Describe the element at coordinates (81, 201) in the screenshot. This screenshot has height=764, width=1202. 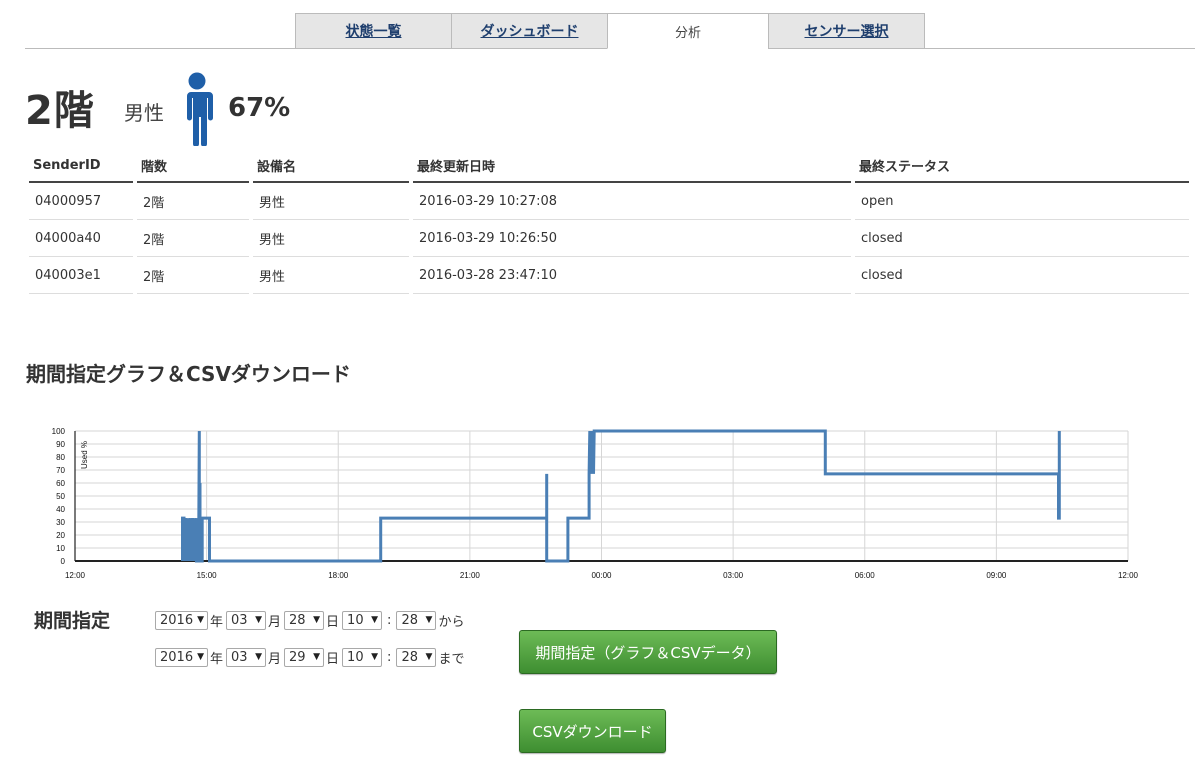
I see `cell-sender-id: 04000957` at that location.